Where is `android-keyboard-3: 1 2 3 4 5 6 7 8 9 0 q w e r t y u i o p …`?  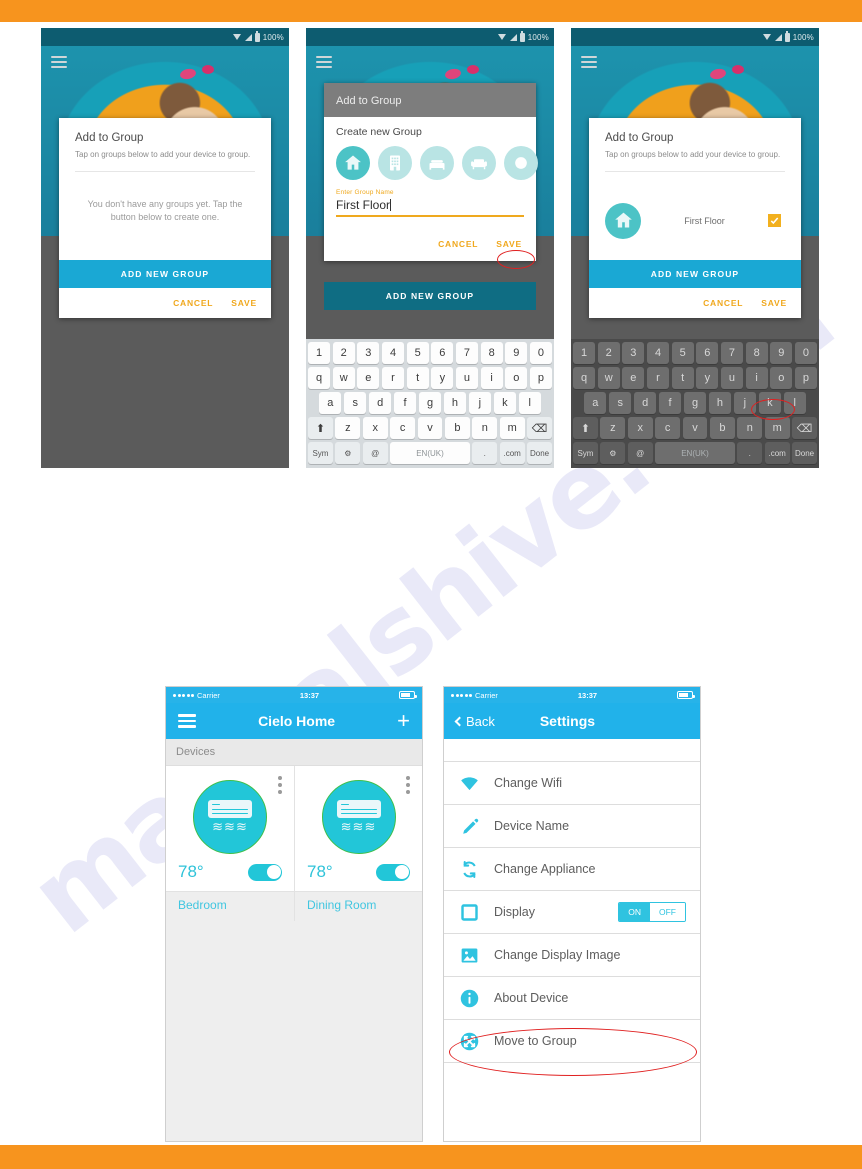 android-keyboard-3: 1 2 3 4 5 6 7 8 9 0 q w e r t y u i o p … is located at coordinates (695, 403).